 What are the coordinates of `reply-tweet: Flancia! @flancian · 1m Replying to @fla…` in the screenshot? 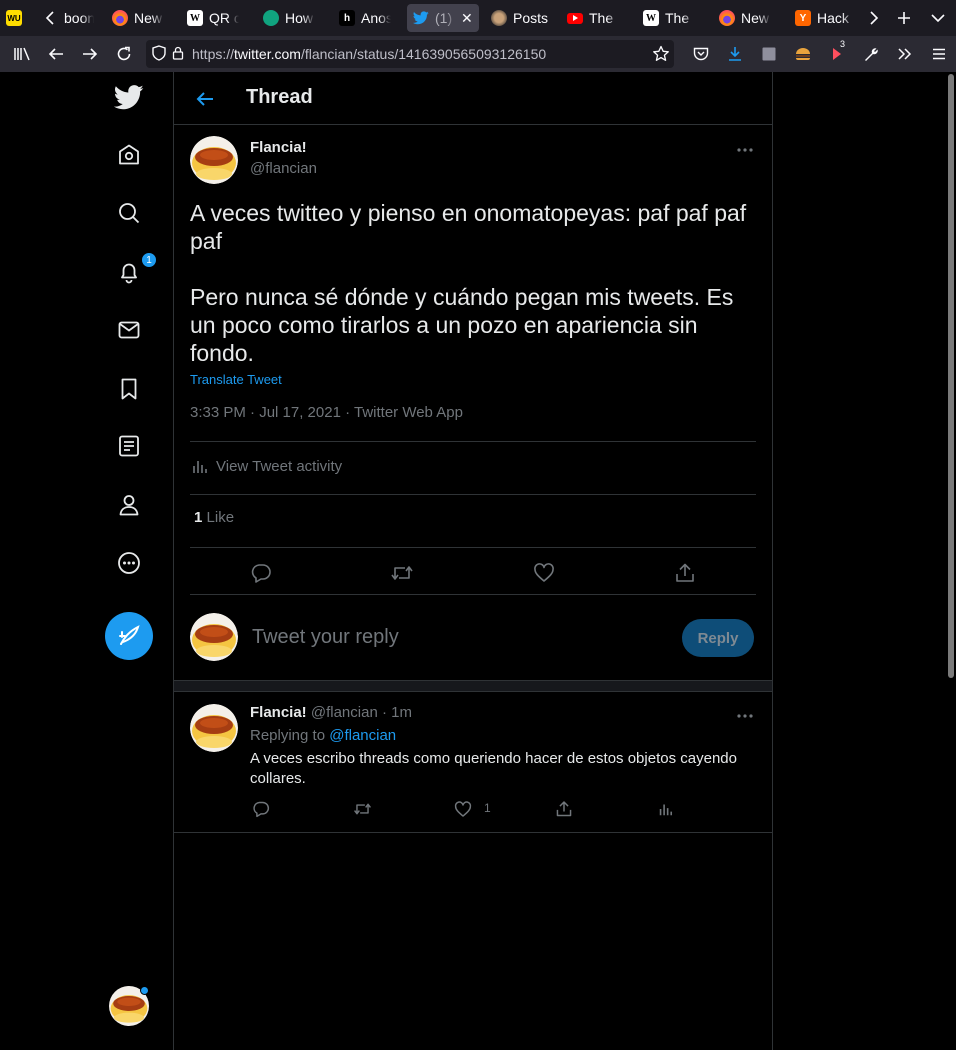 It's located at (473, 762).